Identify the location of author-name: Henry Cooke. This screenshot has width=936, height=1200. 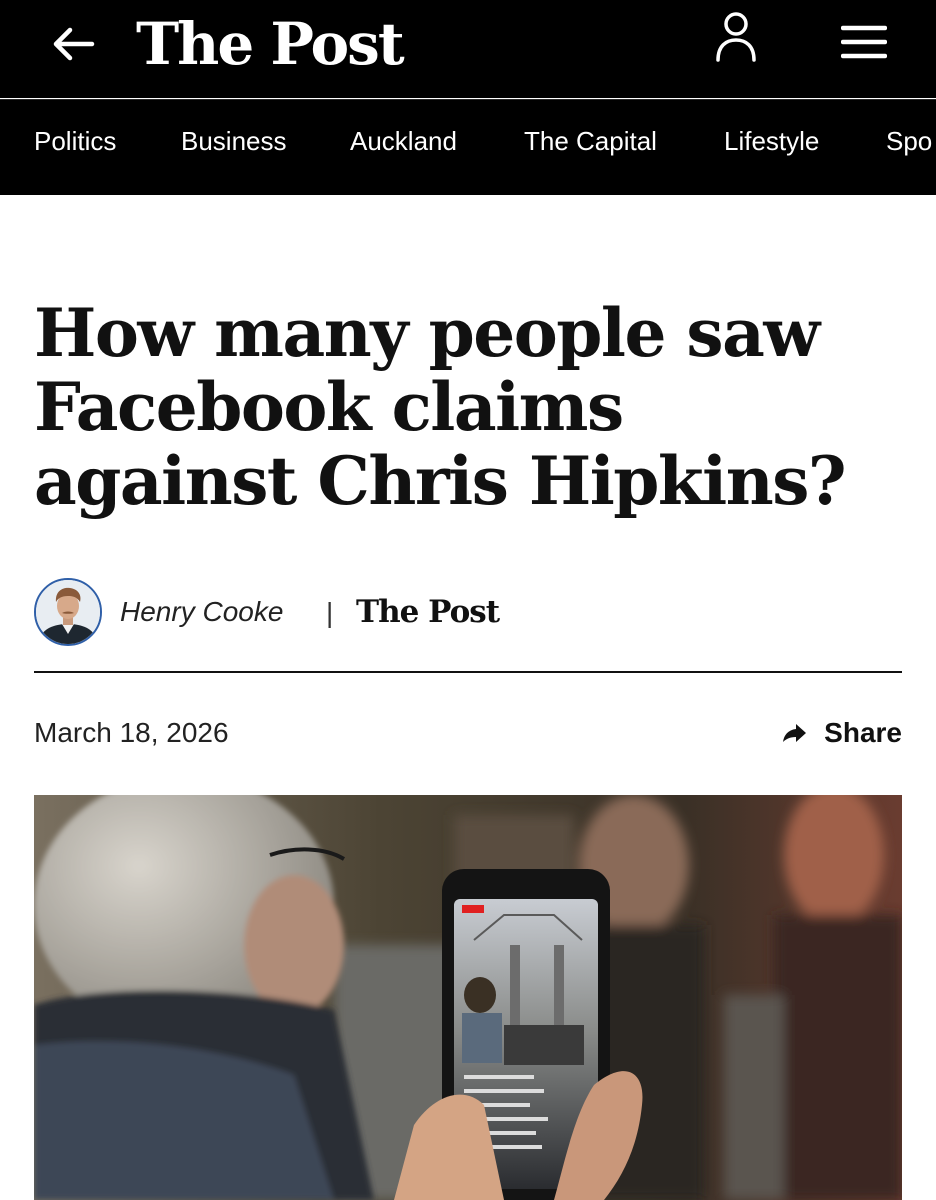
(201, 612).